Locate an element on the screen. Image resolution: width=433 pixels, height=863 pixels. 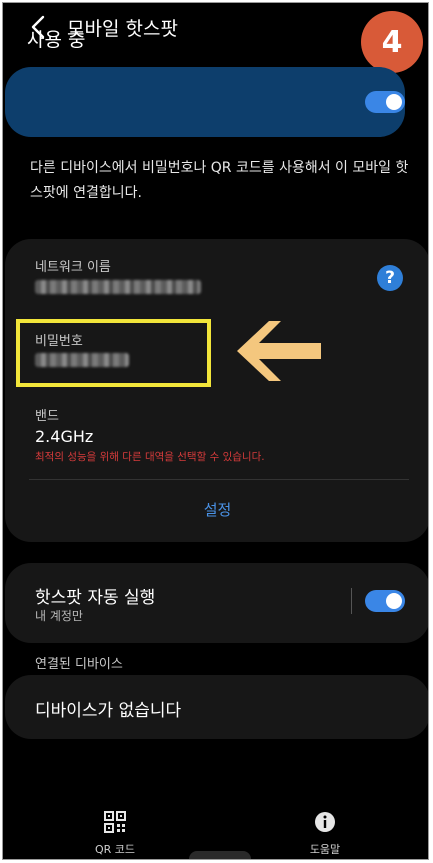
auto-hotspot-subtitle: 내 계정만 is located at coordinates (59, 616).